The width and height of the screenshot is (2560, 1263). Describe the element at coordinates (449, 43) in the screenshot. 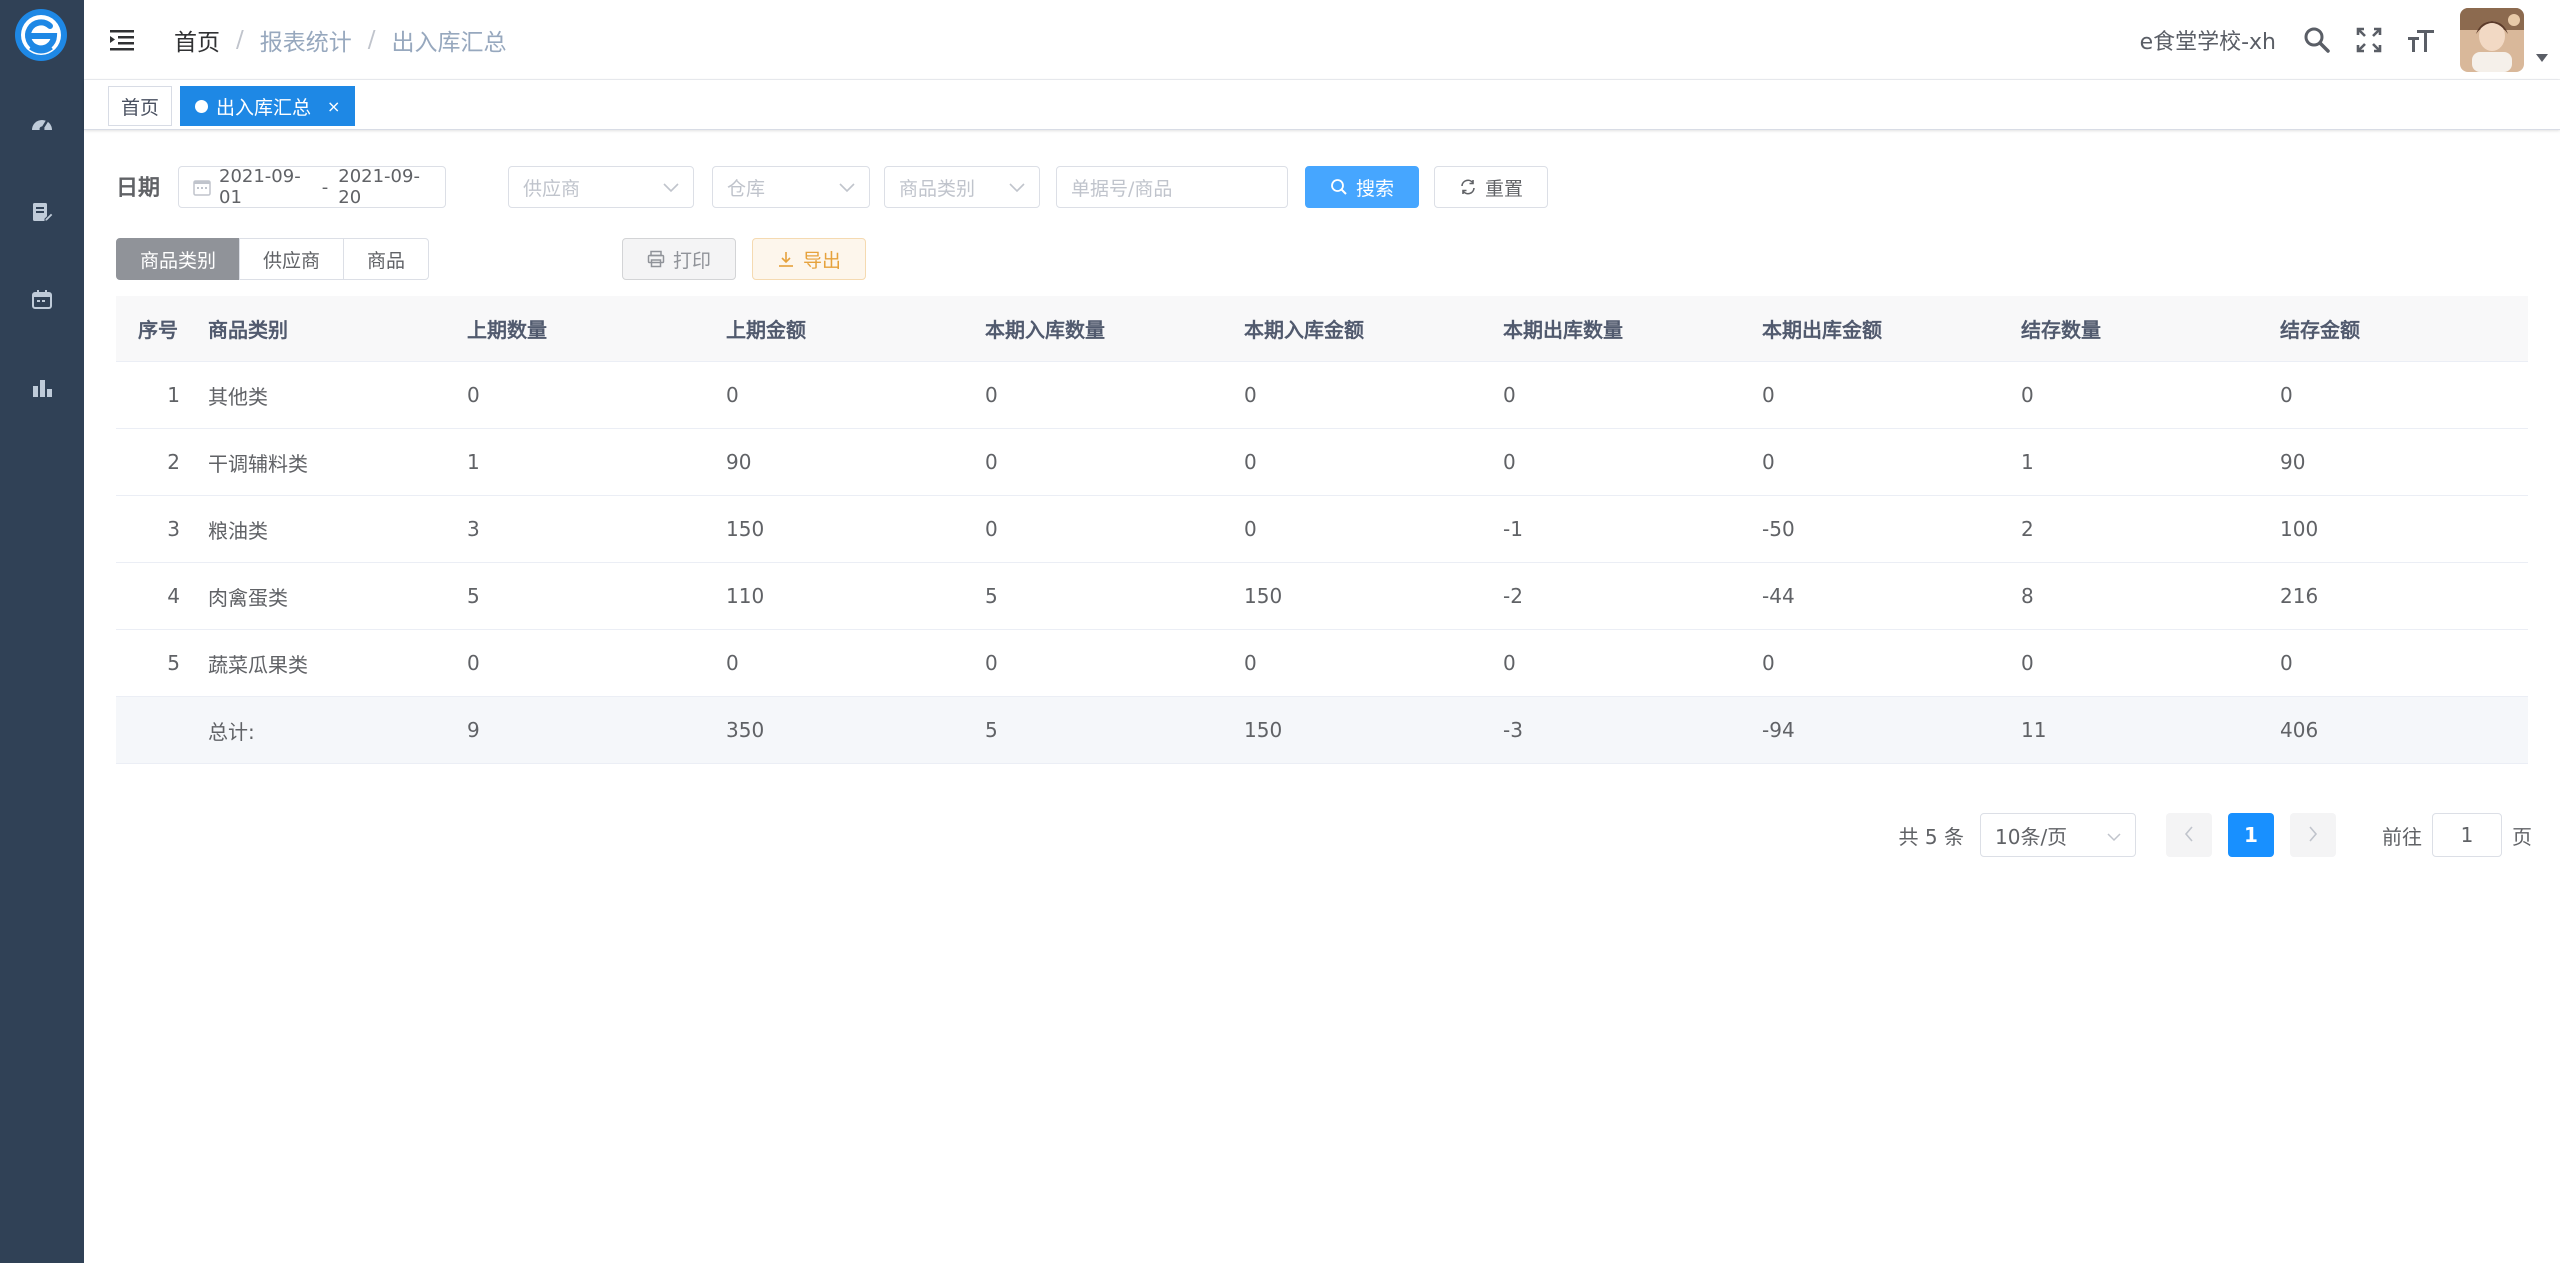

I see `breadcrumb-current: 出入库汇总` at that location.